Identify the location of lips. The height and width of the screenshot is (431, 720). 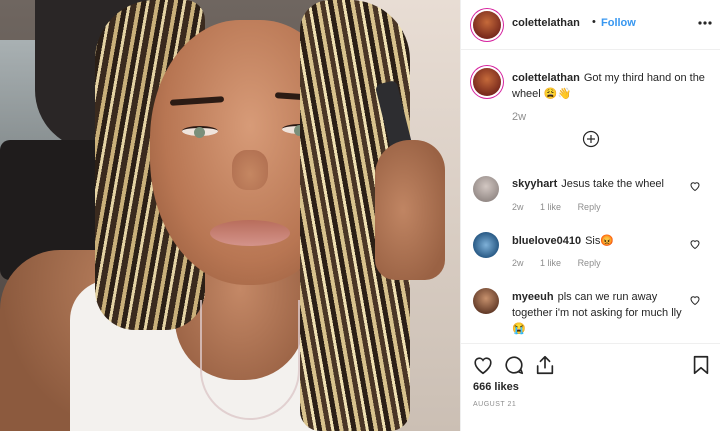
(250, 233).